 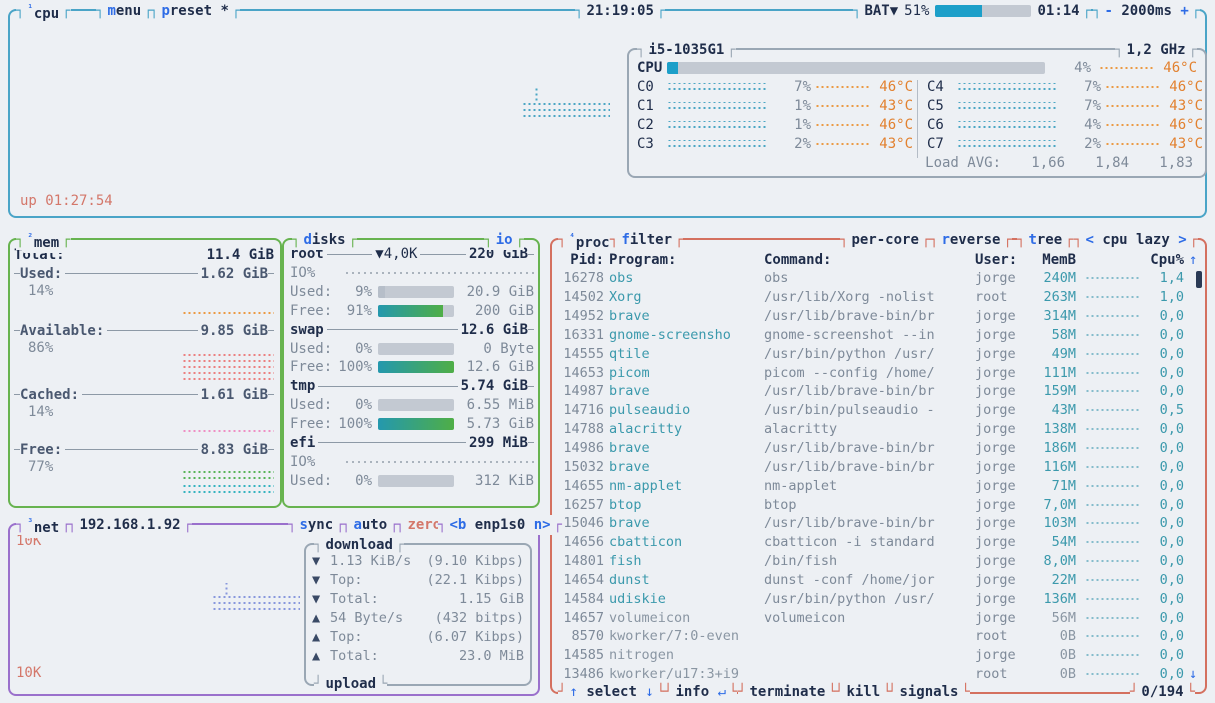 I want to click on column-cpu: Cpu%, so click(x=1165, y=260).